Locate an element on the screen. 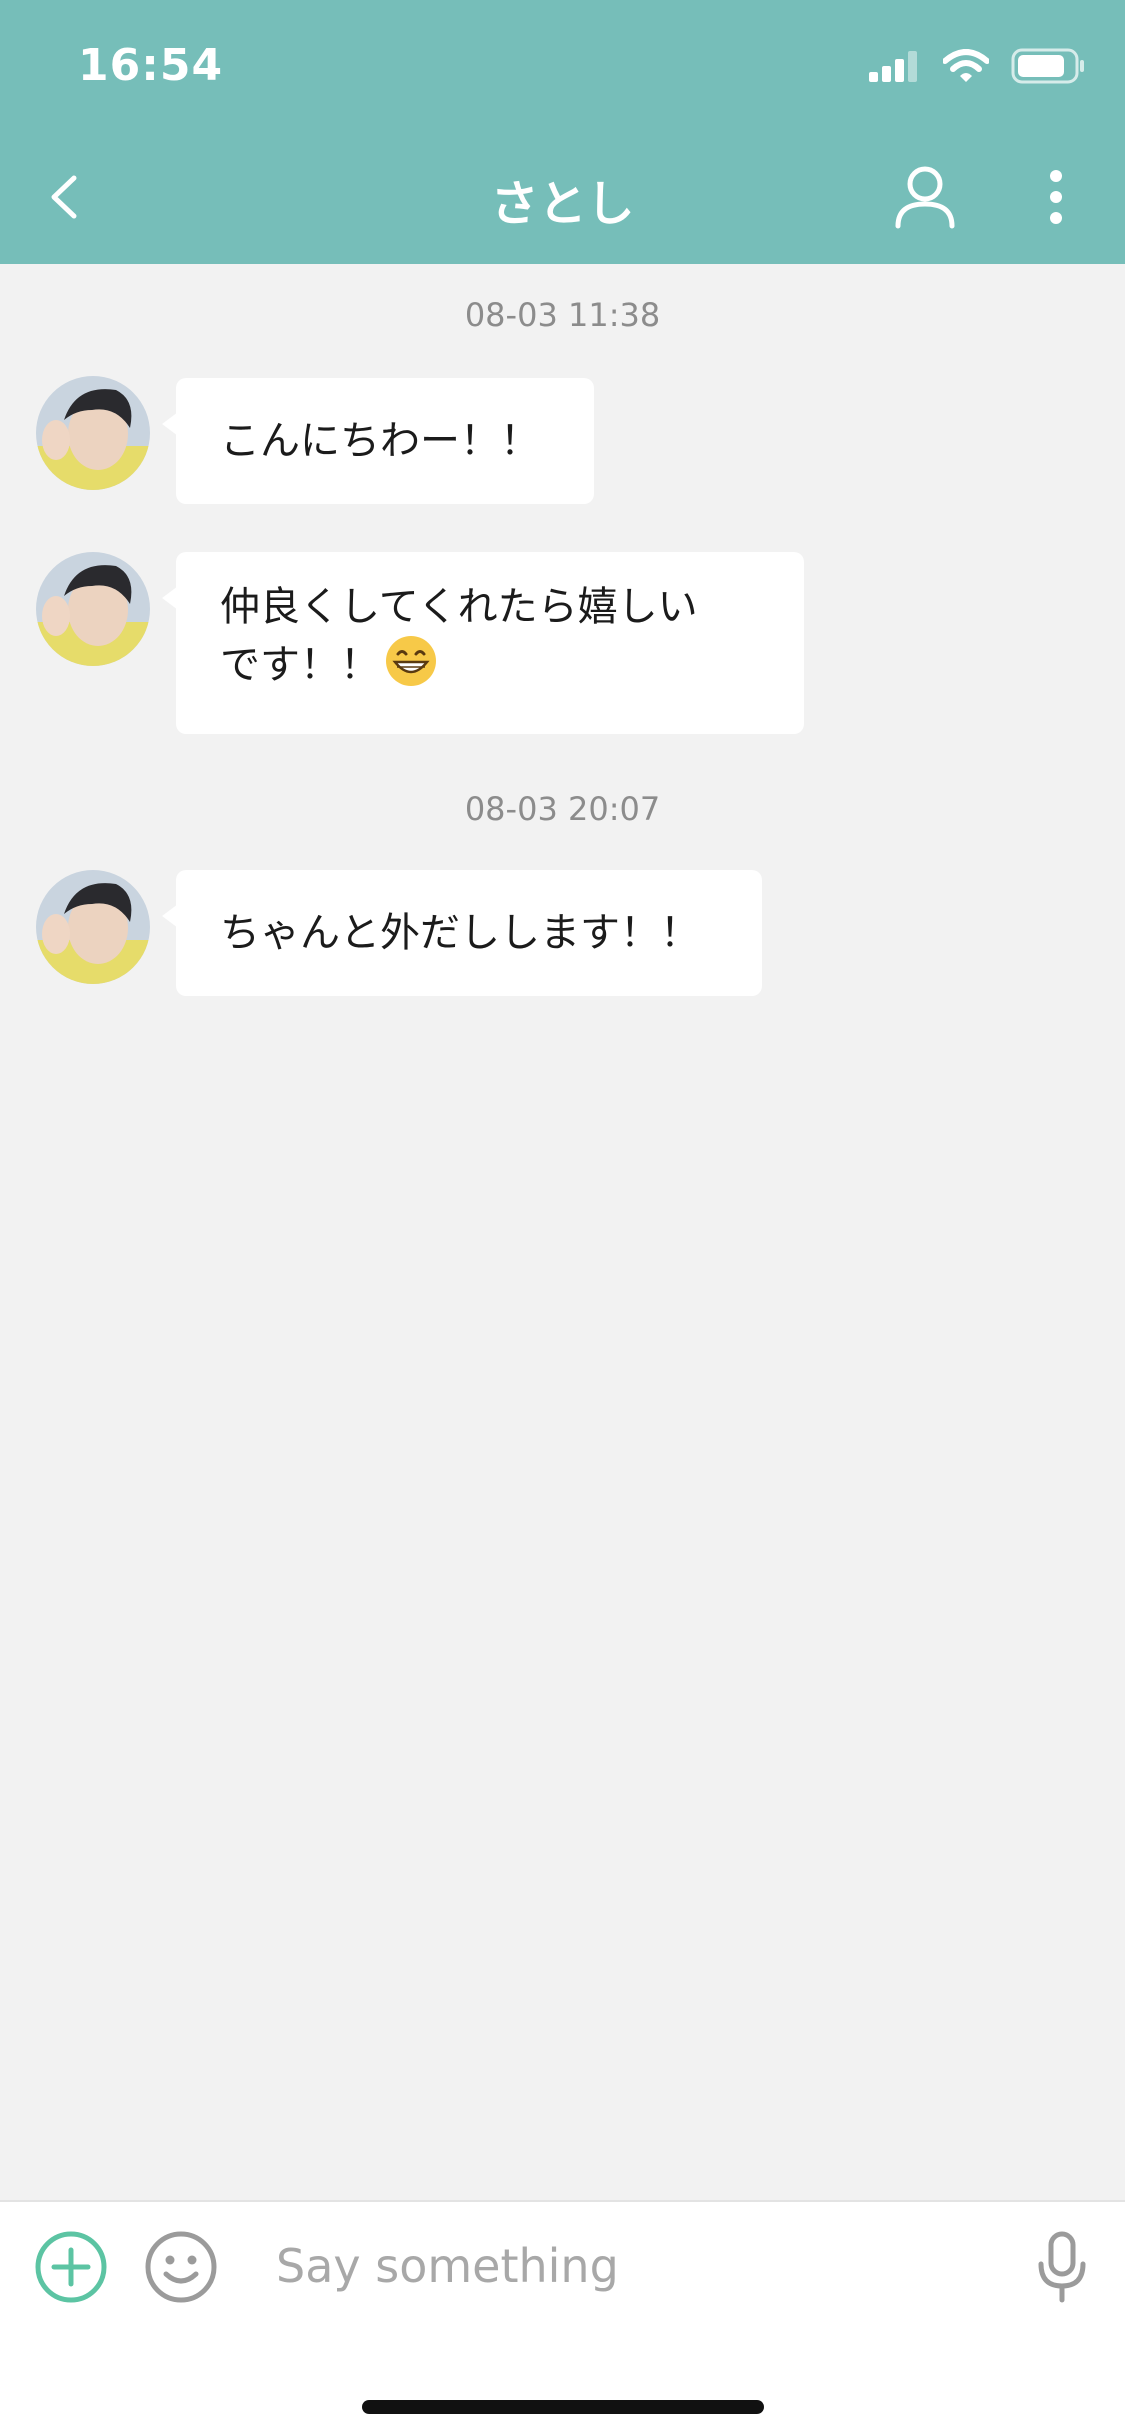 This screenshot has width=1125, height=2436. person-icon is located at coordinates (925, 197).